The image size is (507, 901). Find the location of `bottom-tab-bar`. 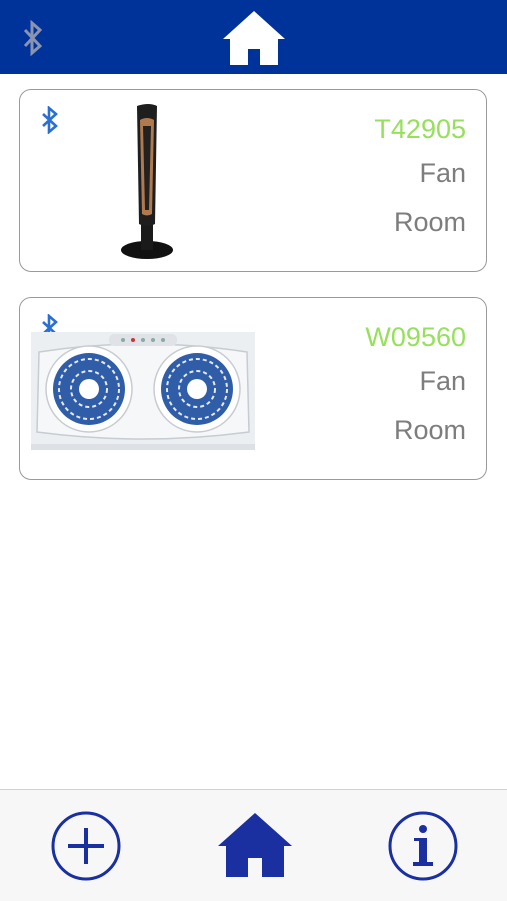

bottom-tab-bar is located at coordinates (253, 845).